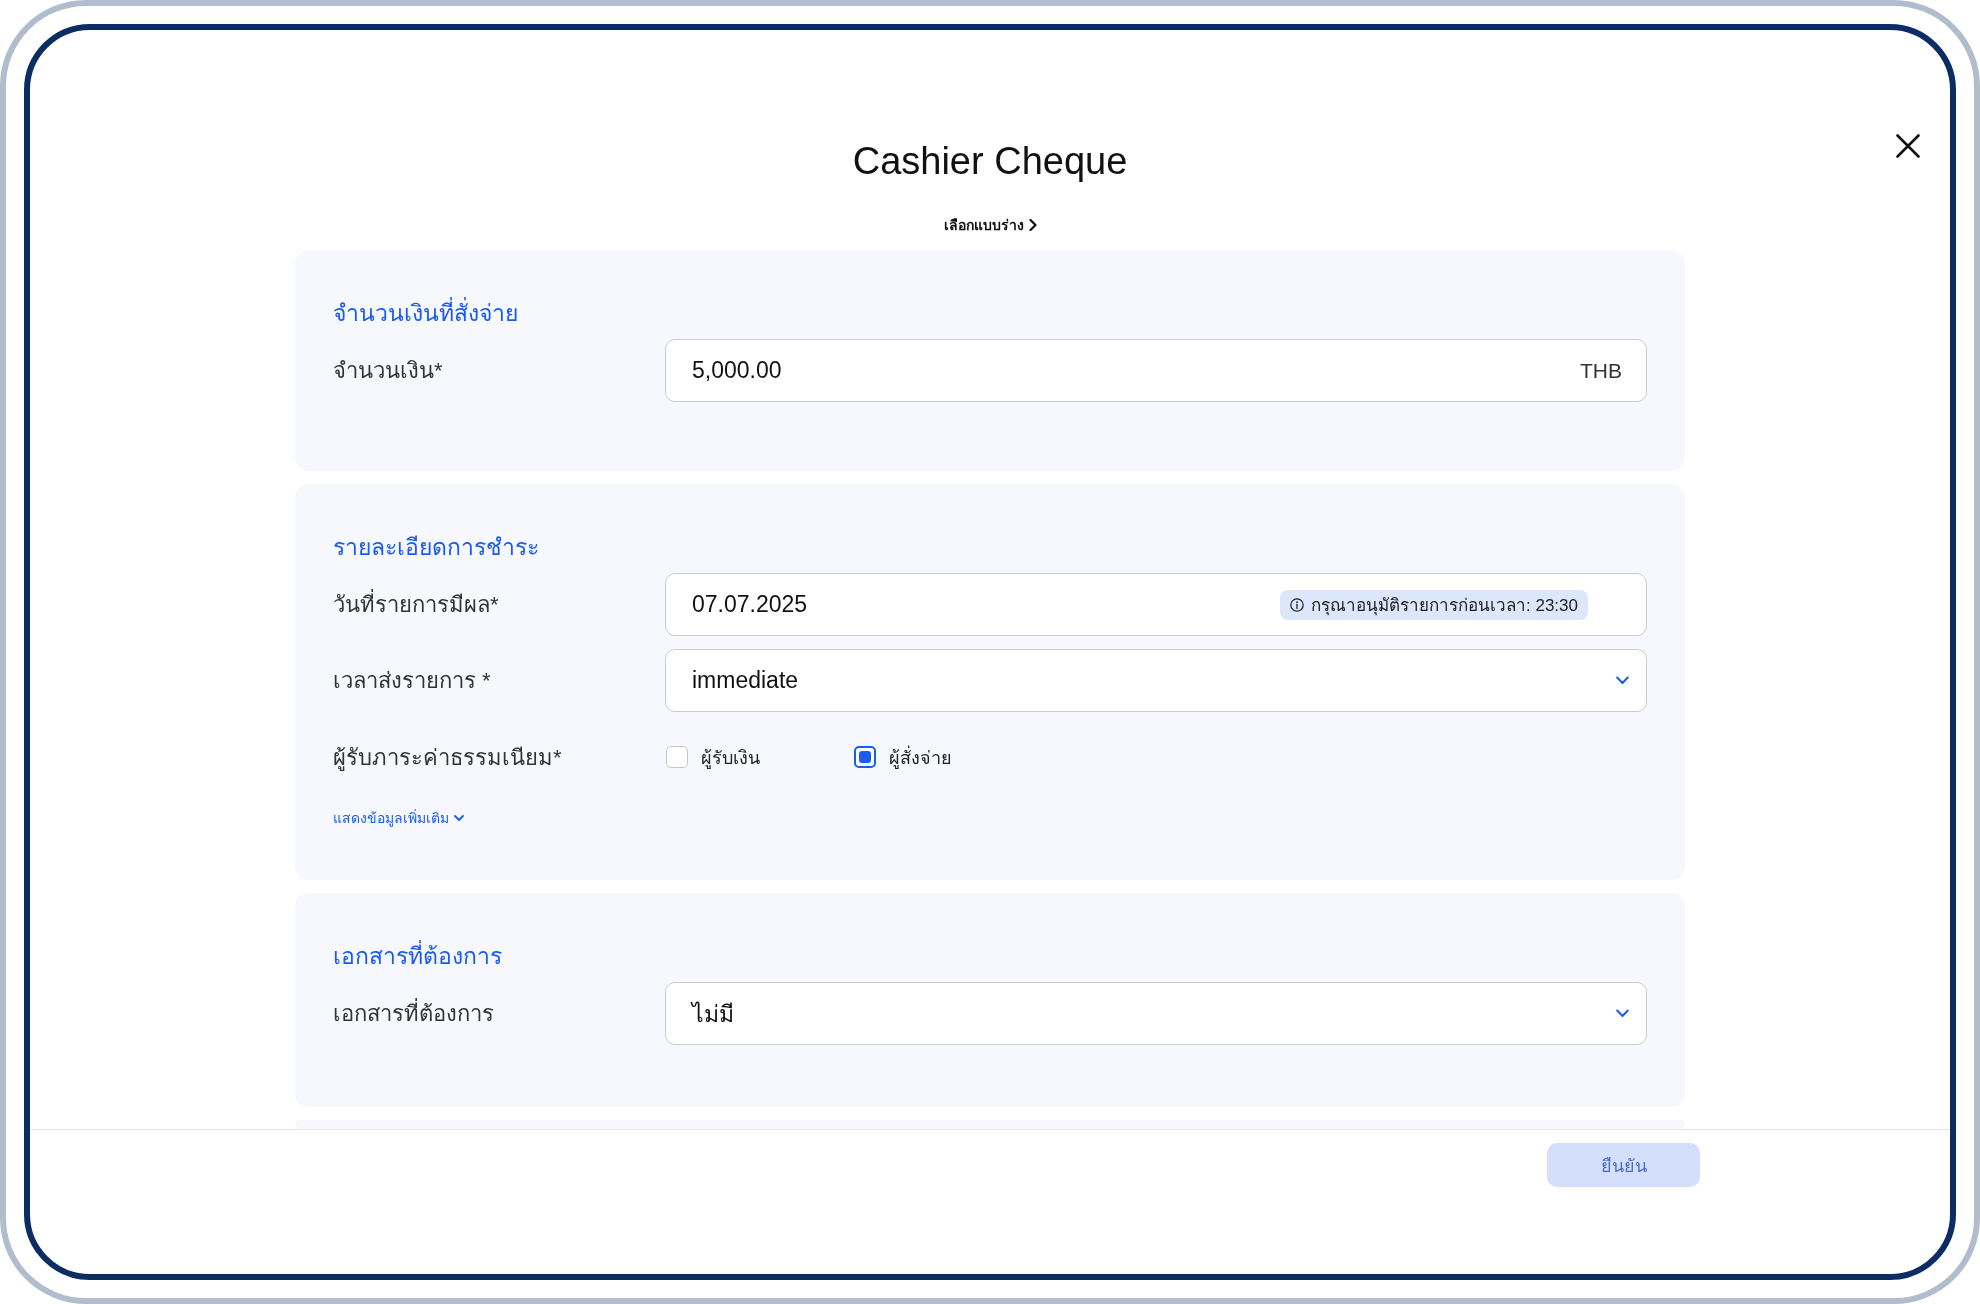 The image size is (1980, 1304). What do you see at coordinates (713, 757) in the screenshot?
I see `fee-payer-option: ผู้รับเงิน` at bounding box center [713, 757].